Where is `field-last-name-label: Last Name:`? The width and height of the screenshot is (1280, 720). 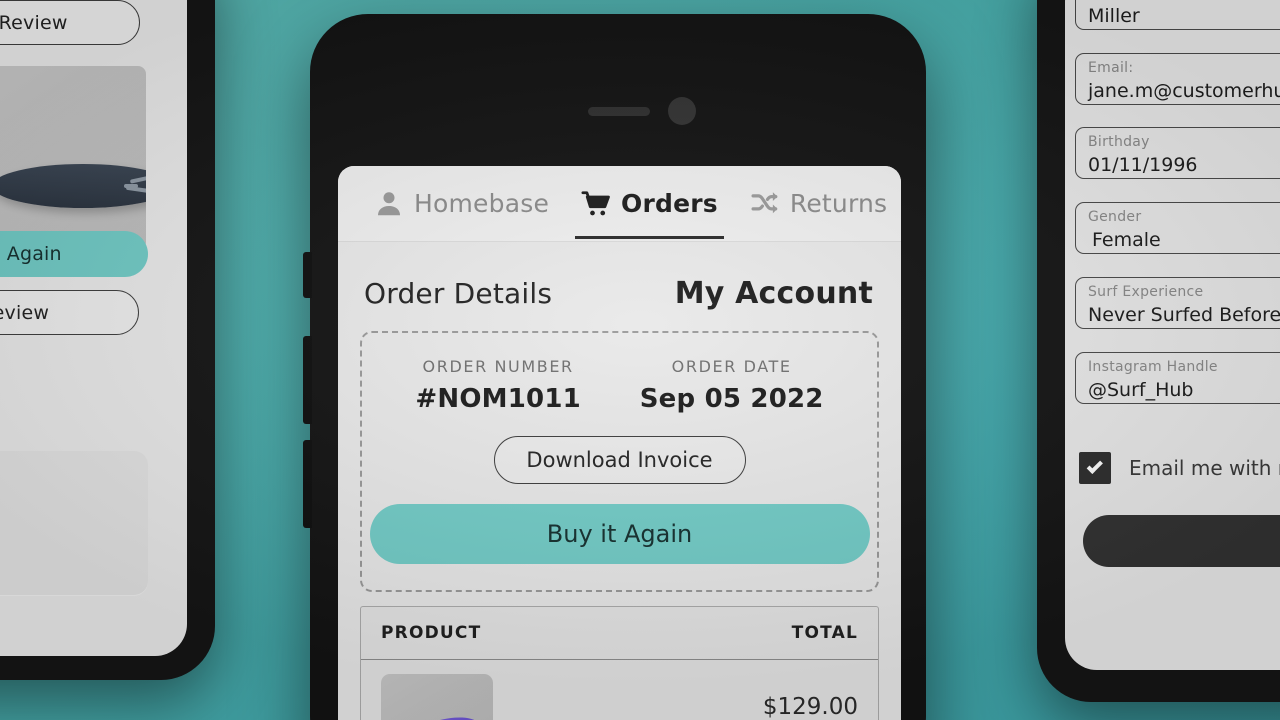 field-last-name-label: Last Name: is located at coordinates (1184, 0).